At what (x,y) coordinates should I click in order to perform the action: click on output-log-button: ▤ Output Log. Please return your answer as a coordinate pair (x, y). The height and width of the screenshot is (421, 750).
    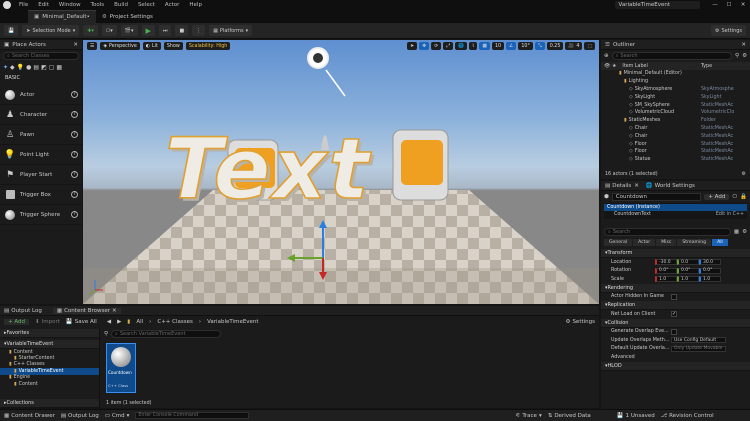
    Looking at the image, I should click on (80, 416).